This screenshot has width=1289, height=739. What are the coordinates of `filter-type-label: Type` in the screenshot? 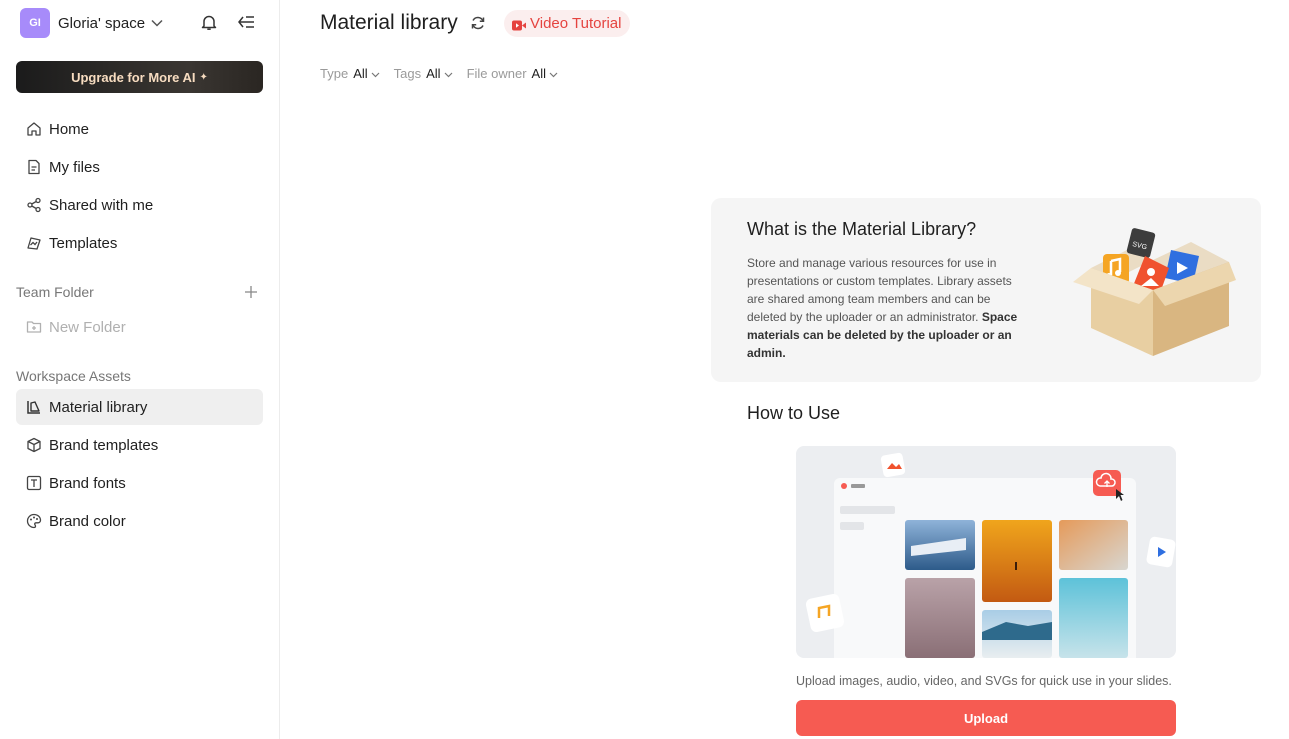 It's located at (334, 73).